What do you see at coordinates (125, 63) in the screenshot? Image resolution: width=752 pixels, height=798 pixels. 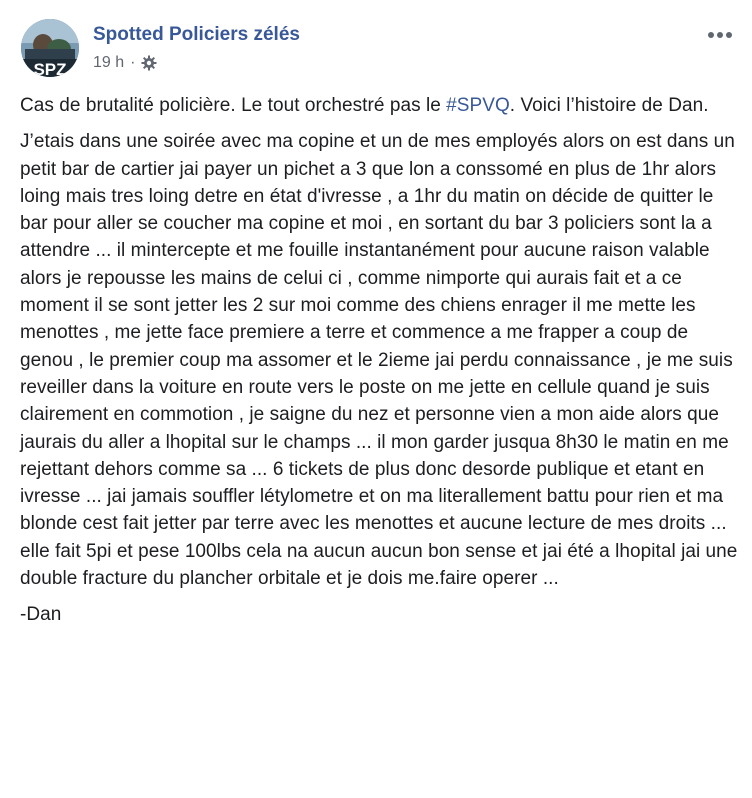 I see `post-meta: 19 h ·` at bounding box center [125, 63].